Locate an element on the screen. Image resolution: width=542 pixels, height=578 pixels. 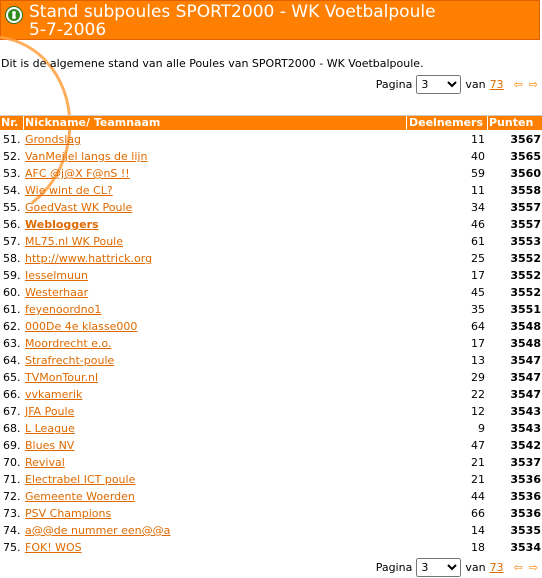
row-deelnemers: 47 is located at coordinates (478, 445).